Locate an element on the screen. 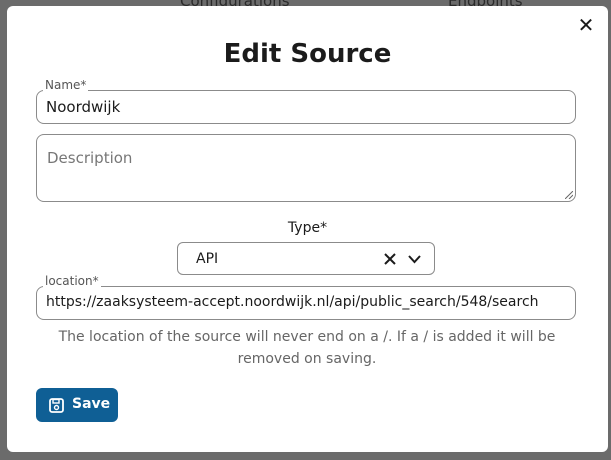 This screenshot has height=460, width=611. name-field-value: Noordwijk is located at coordinates (83, 107).